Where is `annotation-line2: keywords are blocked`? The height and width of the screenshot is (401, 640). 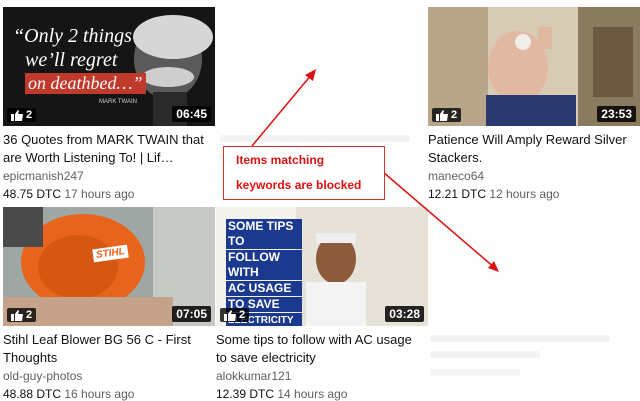
annotation-line2: keywords are blocked is located at coordinates (299, 185).